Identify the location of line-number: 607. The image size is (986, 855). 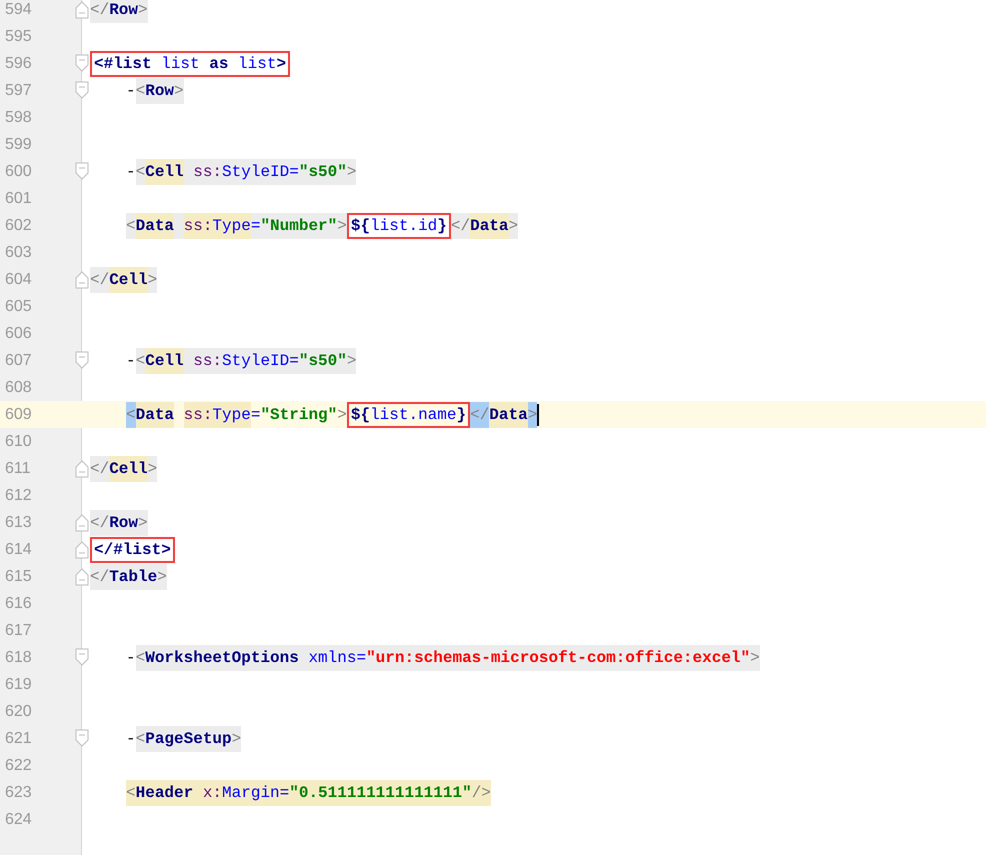
(18, 360).